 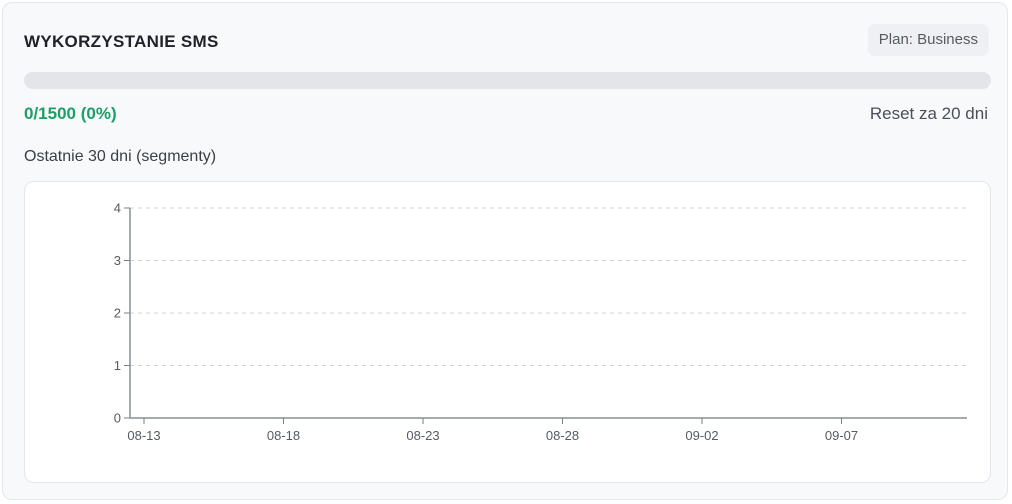 I want to click on usage-count: 0/1500 (0%), so click(x=70, y=113).